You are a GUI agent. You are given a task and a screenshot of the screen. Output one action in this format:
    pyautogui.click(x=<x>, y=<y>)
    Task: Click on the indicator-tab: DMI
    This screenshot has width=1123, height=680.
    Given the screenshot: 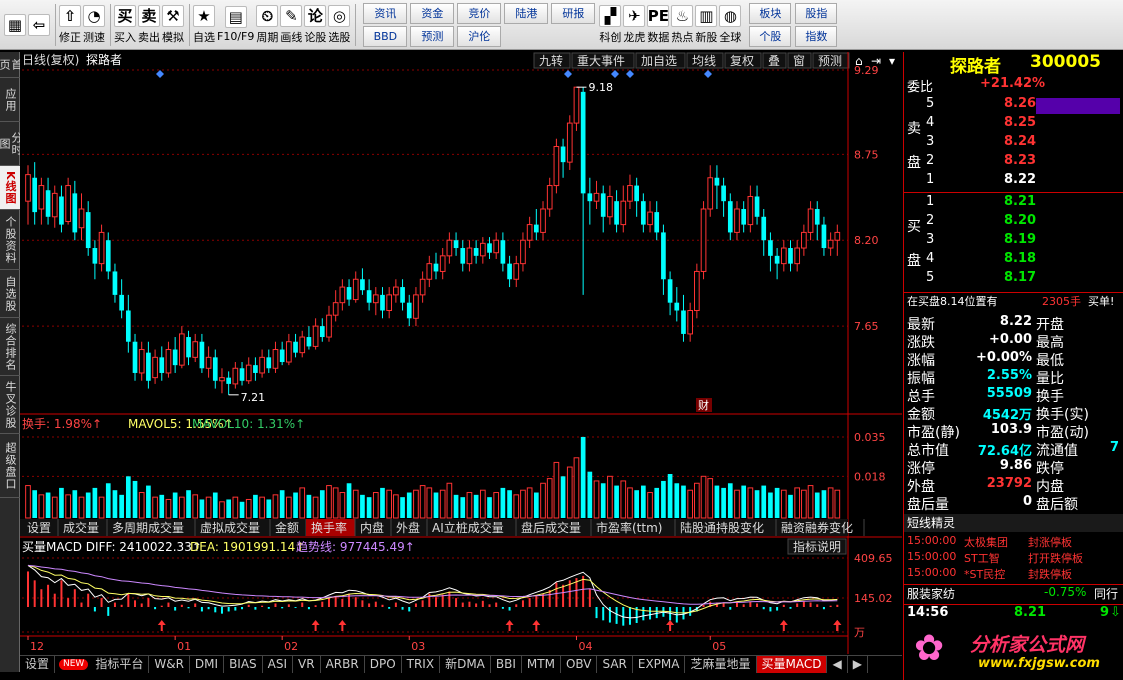 What is the action you would take?
    pyautogui.click(x=207, y=664)
    